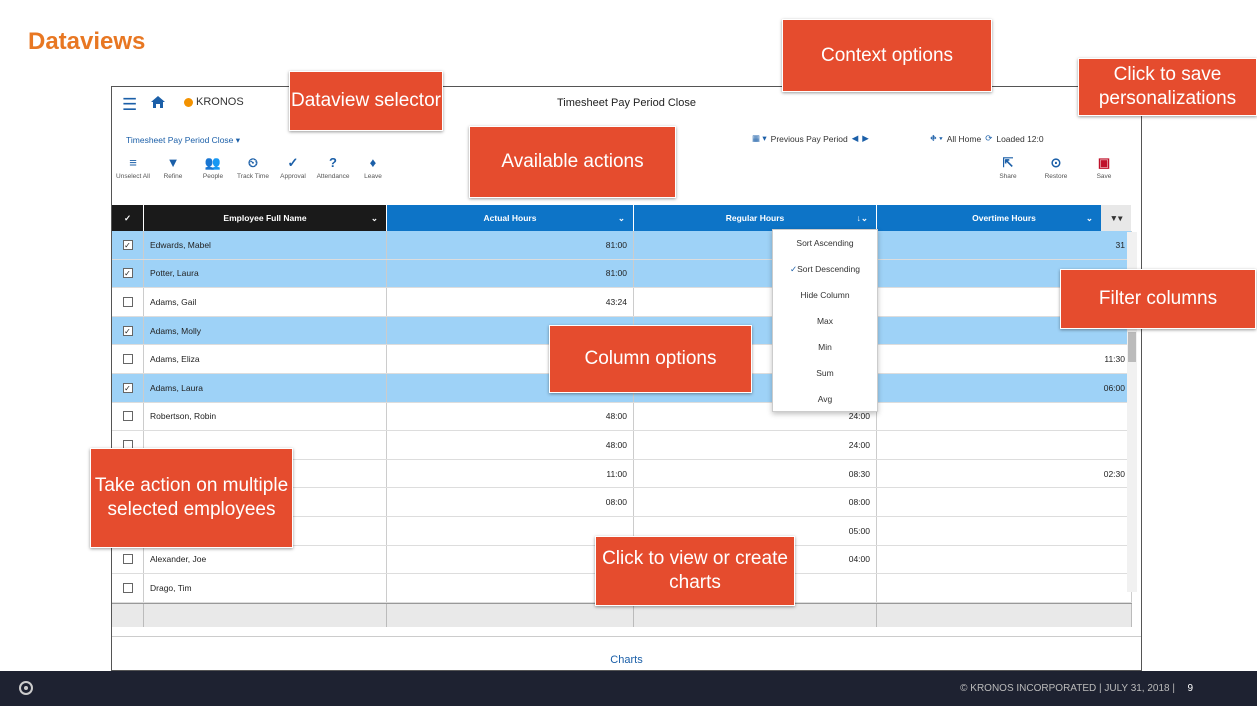  I want to click on cell-actual: 11:00, so click(510, 473).